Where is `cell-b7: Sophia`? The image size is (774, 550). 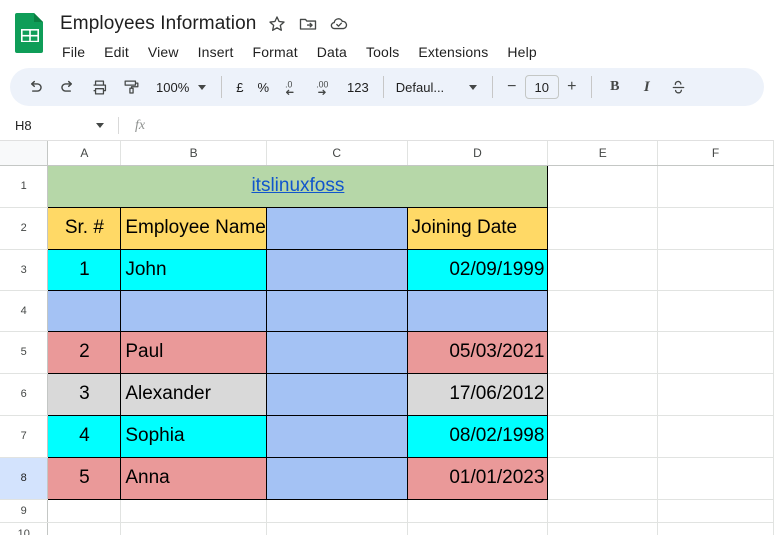 cell-b7: Sophia is located at coordinates (193, 436).